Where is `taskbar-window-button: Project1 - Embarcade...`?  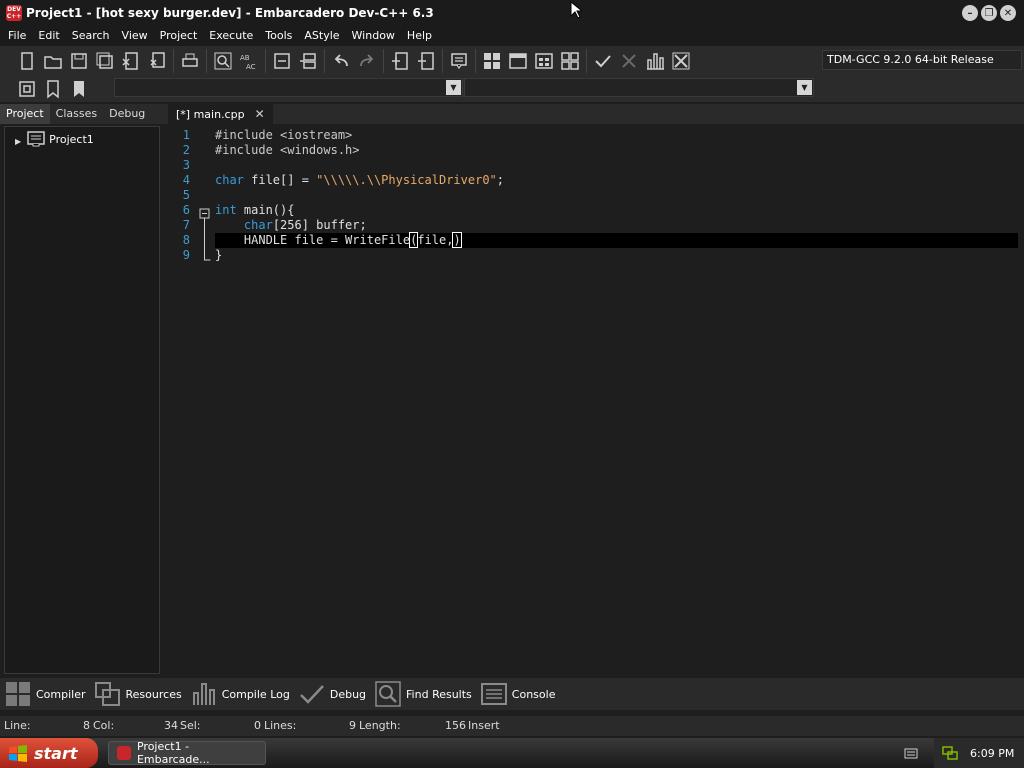 taskbar-window-button: Project1 - Embarcade... is located at coordinates (187, 753).